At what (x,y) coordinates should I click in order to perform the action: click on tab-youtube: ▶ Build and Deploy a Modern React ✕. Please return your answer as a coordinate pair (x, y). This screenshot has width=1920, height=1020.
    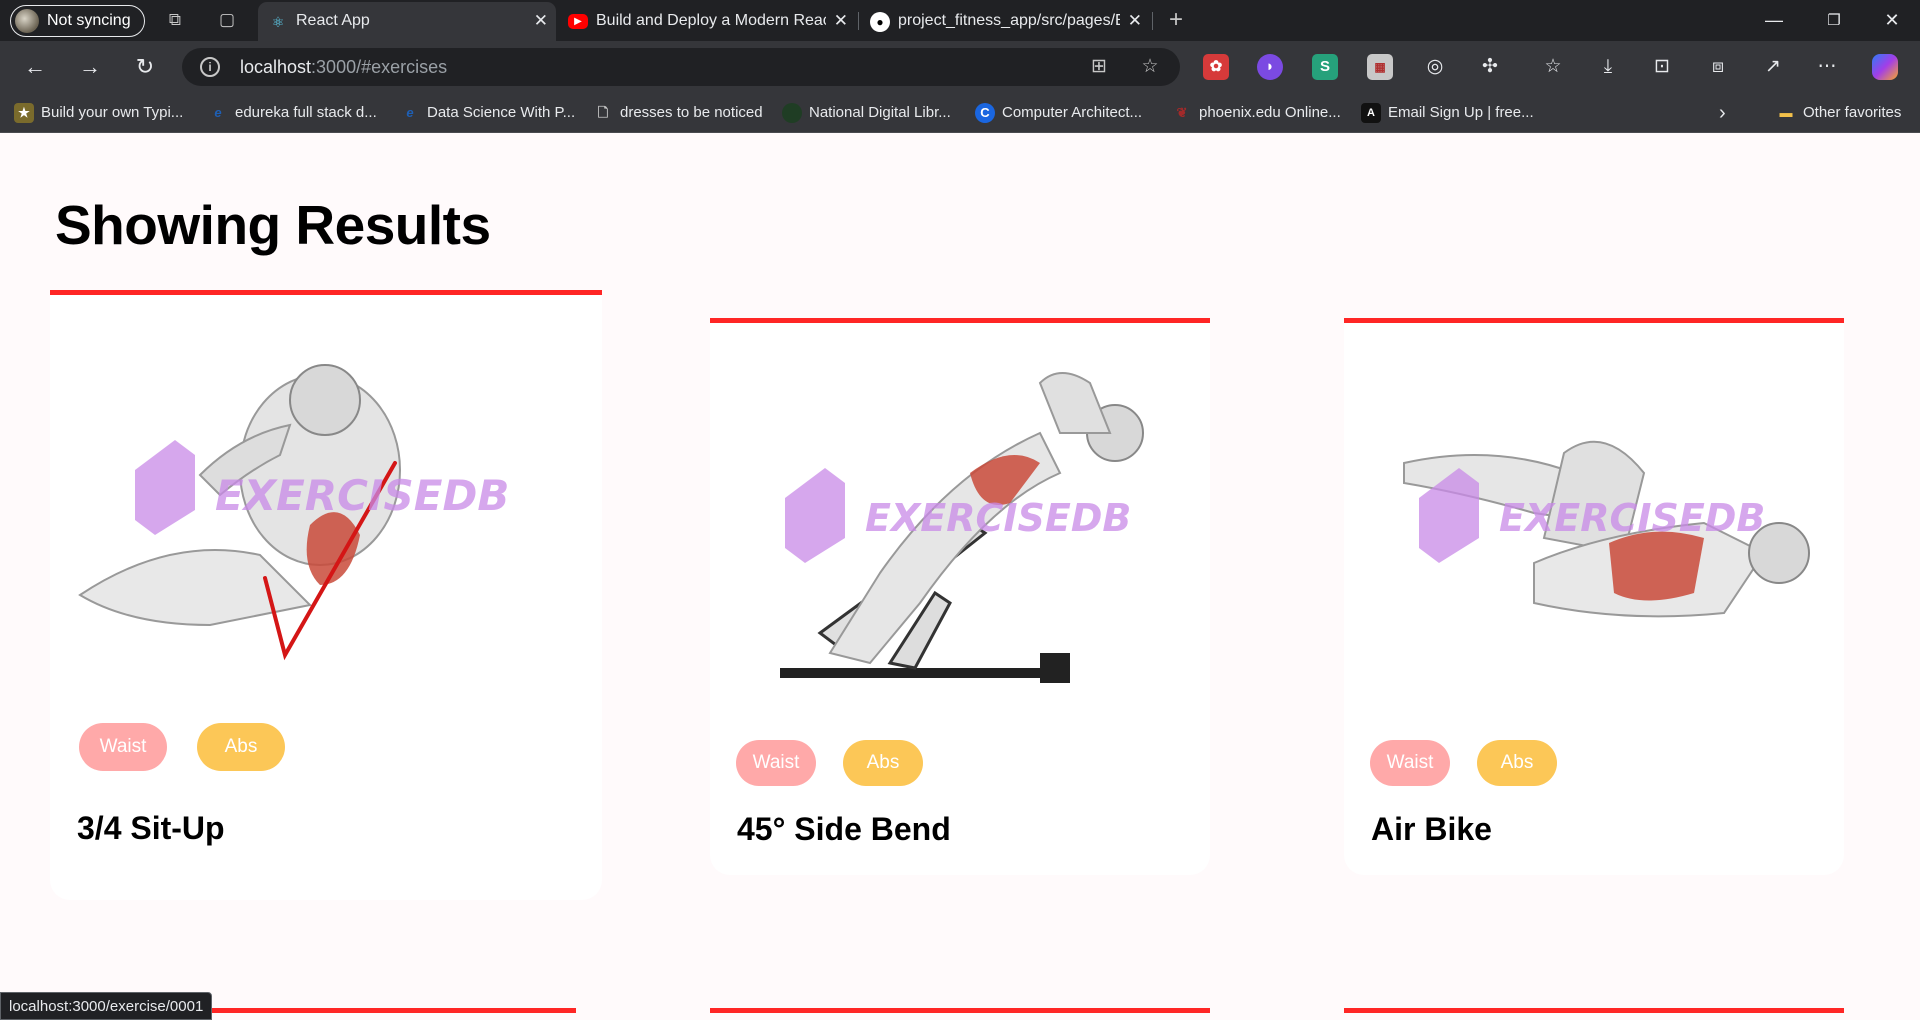
    Looking at the image, I should click on (707, 21).